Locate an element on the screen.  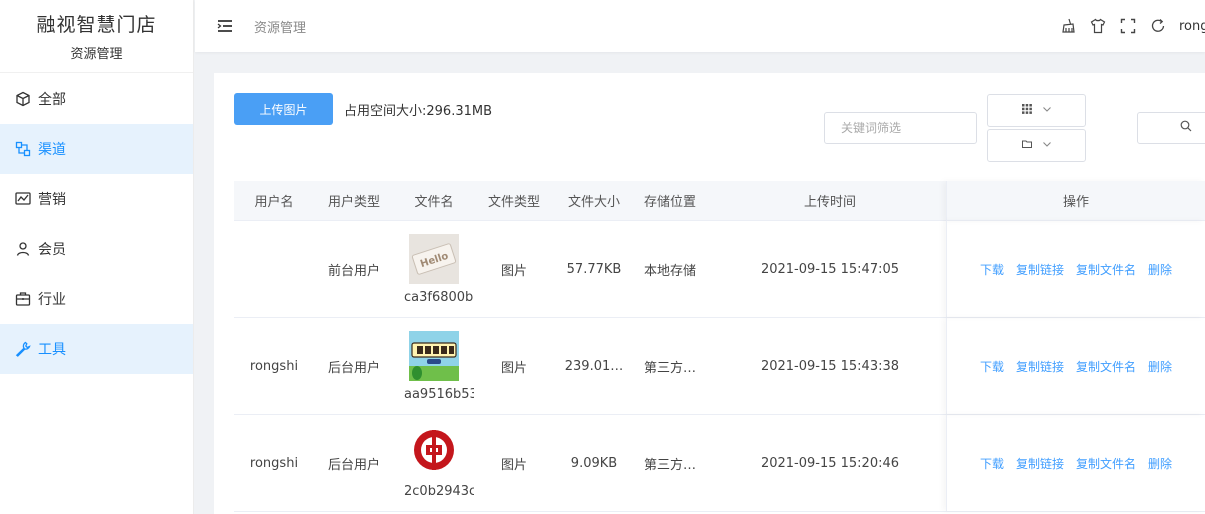
column-header: 用户名 is located at coordinates (274, 202).